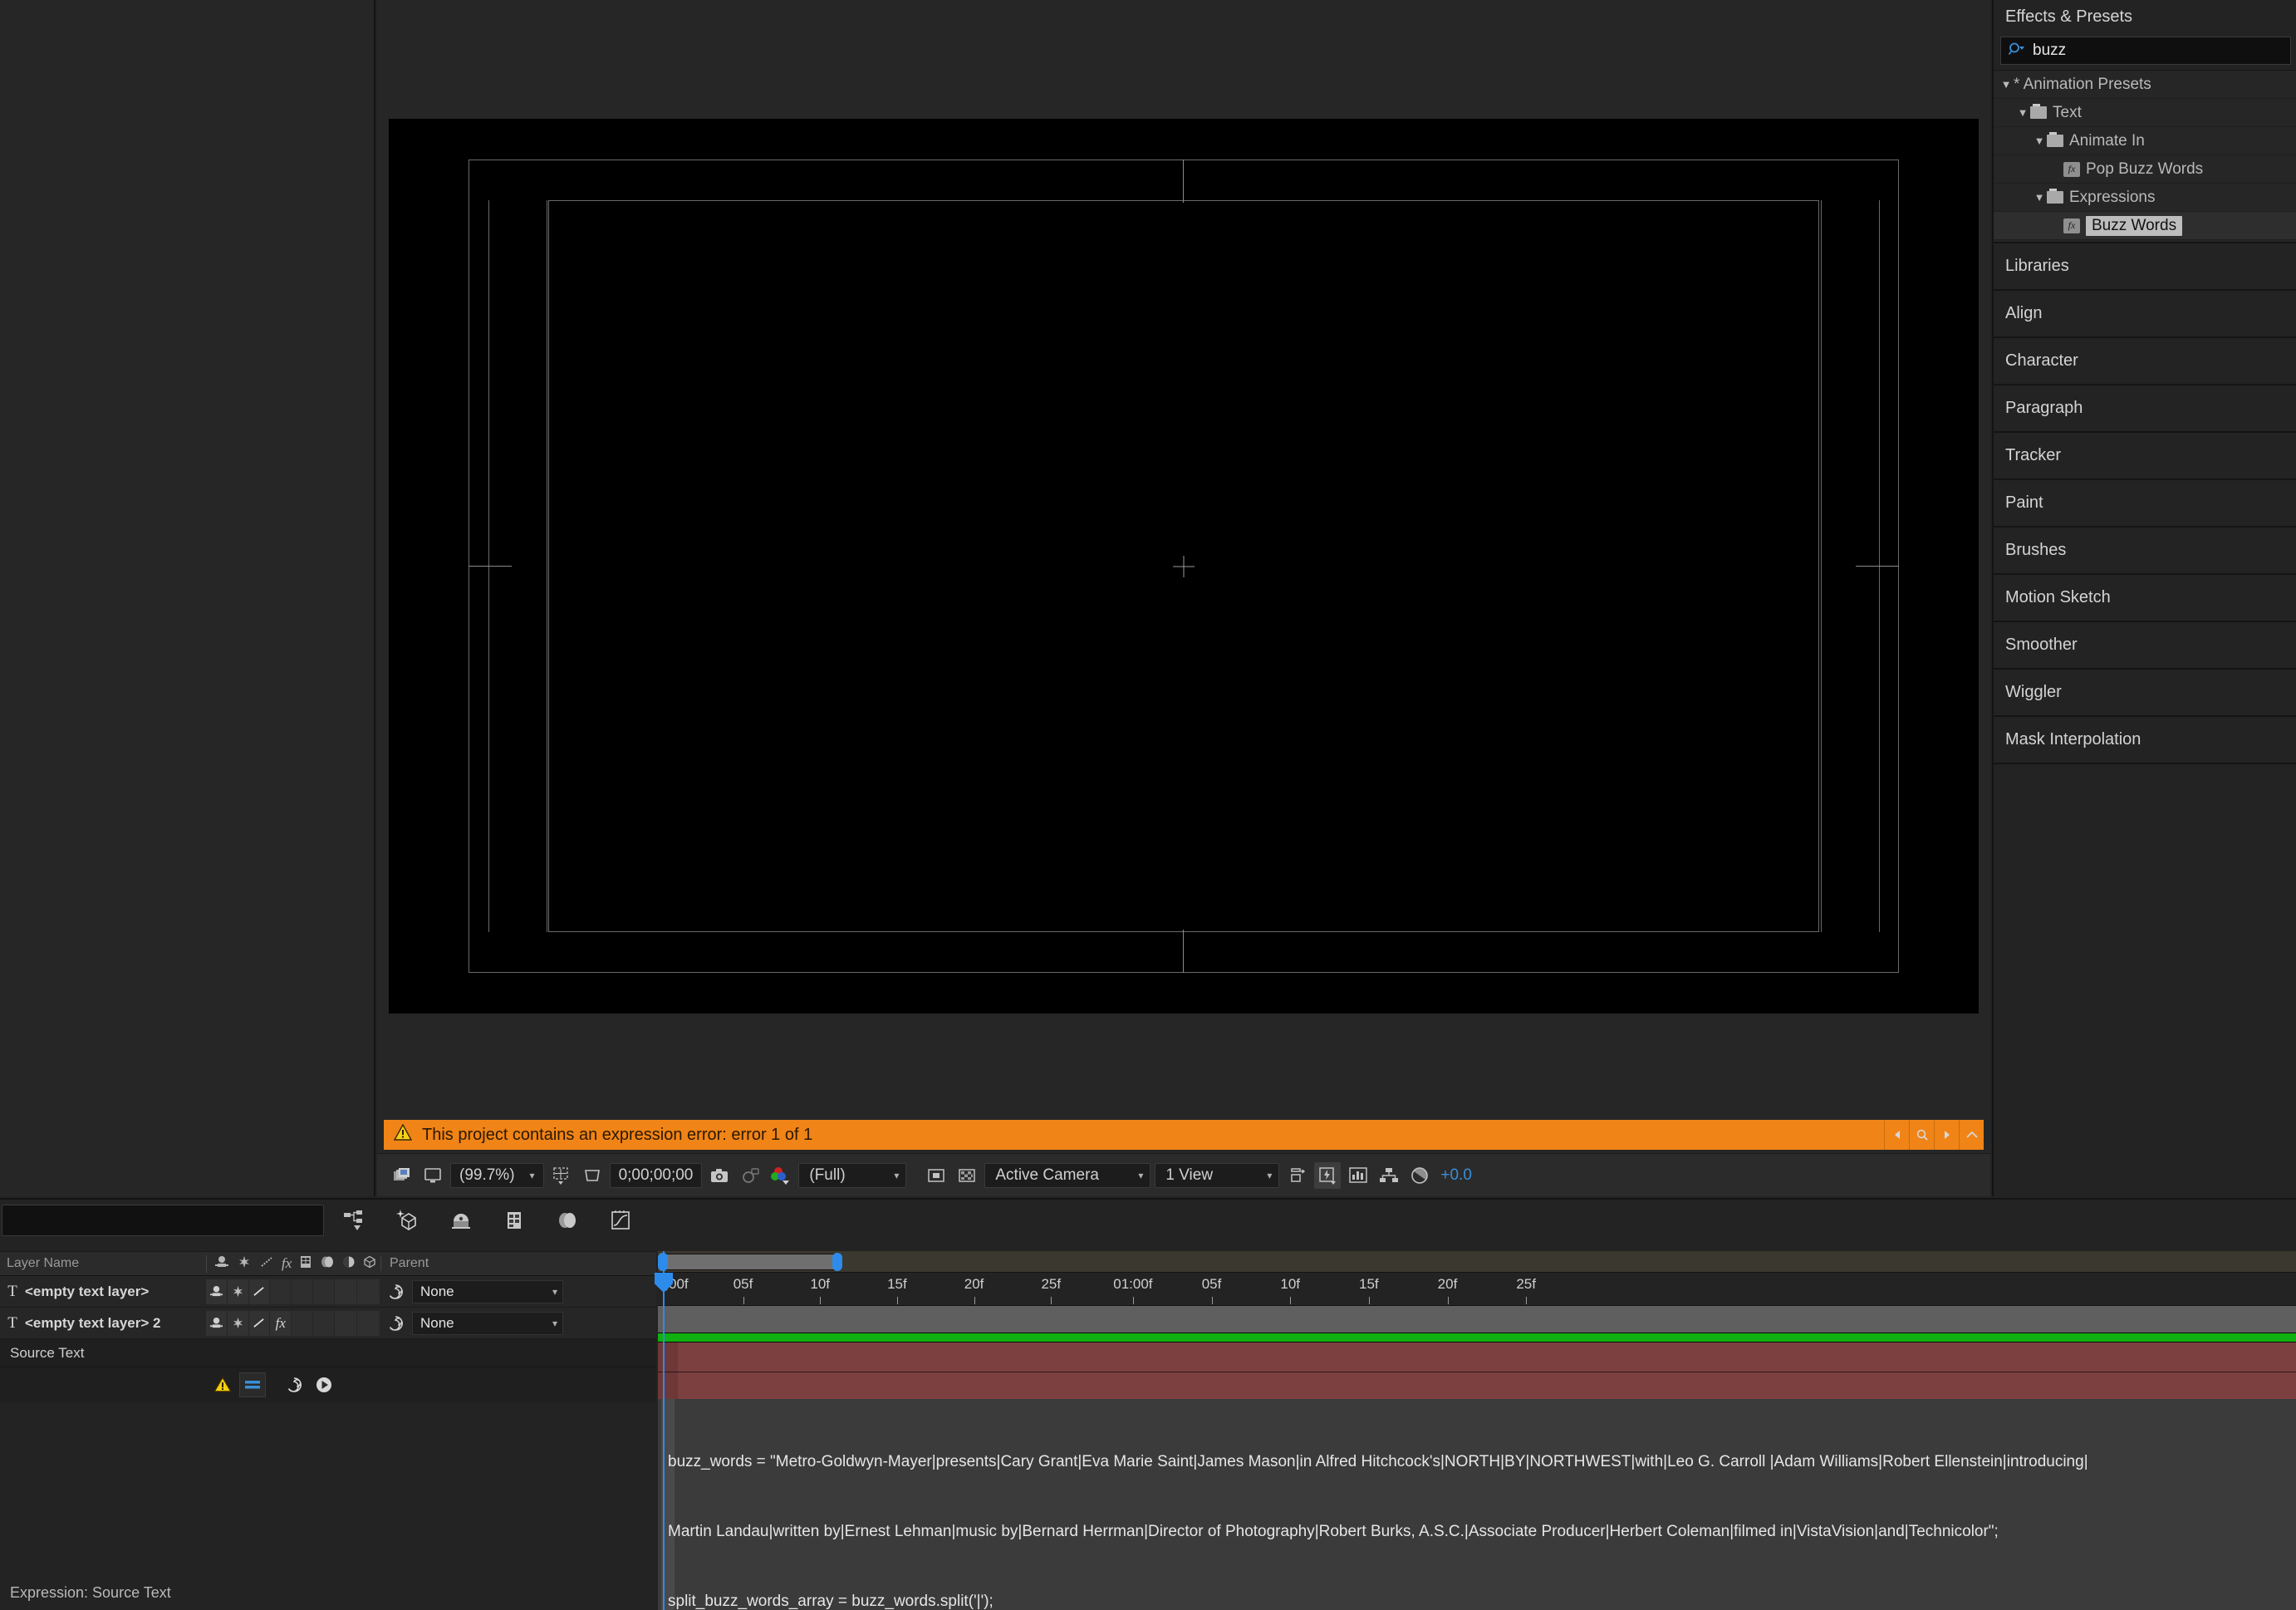  Describe the element at coordinates (115, 1323) in the screenshot. I see `layer-name-label: <empty text layer> 2` at that location.